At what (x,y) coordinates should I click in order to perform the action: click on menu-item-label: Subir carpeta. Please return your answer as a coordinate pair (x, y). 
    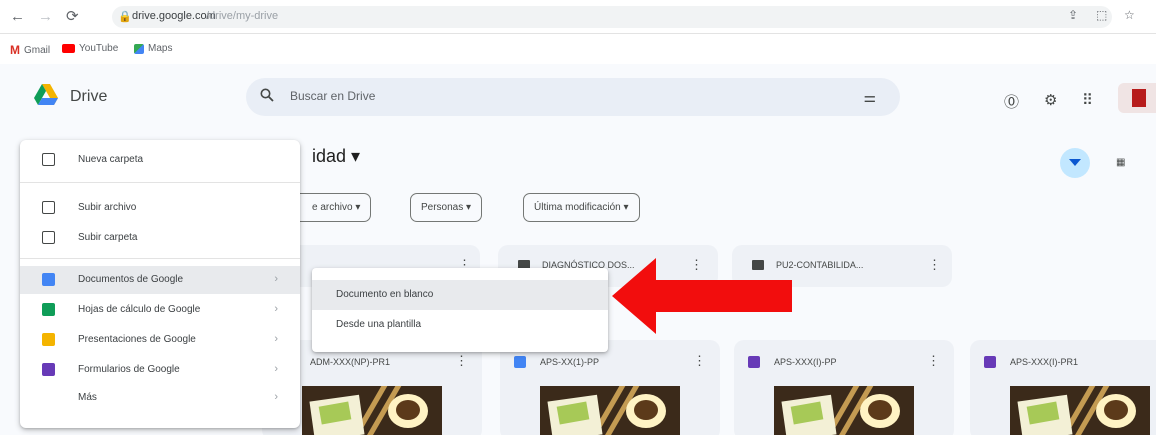
    Looking at the image, I should click on (108, 237).